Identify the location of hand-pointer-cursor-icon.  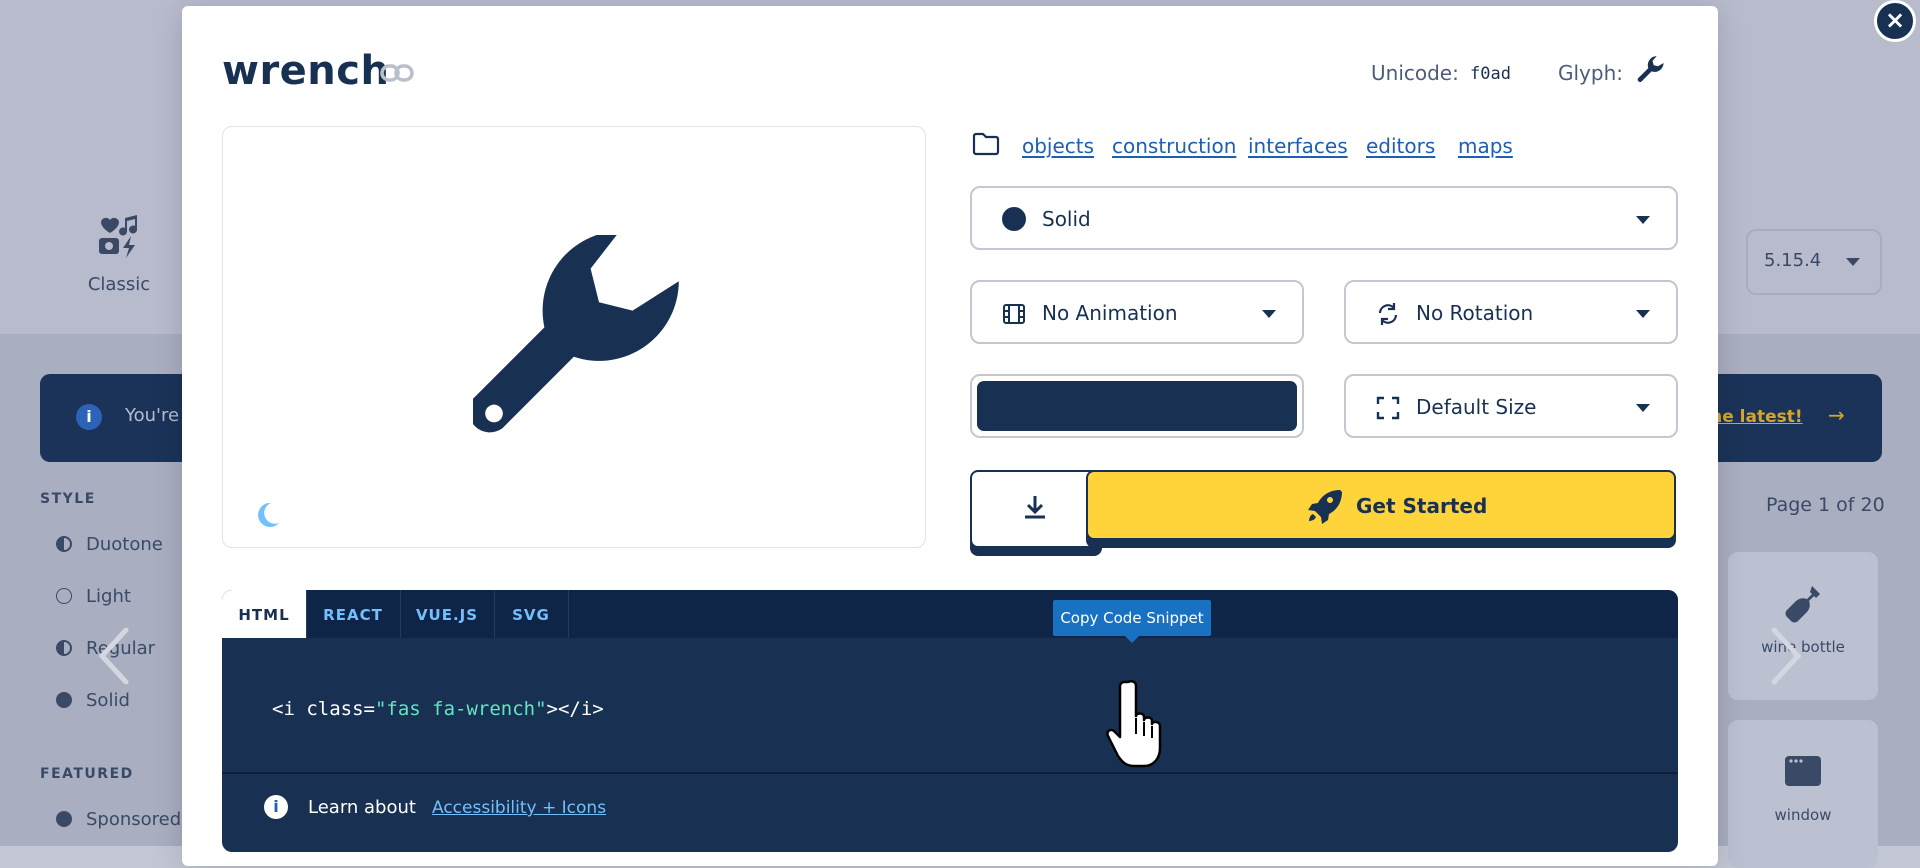
(1134, 723).